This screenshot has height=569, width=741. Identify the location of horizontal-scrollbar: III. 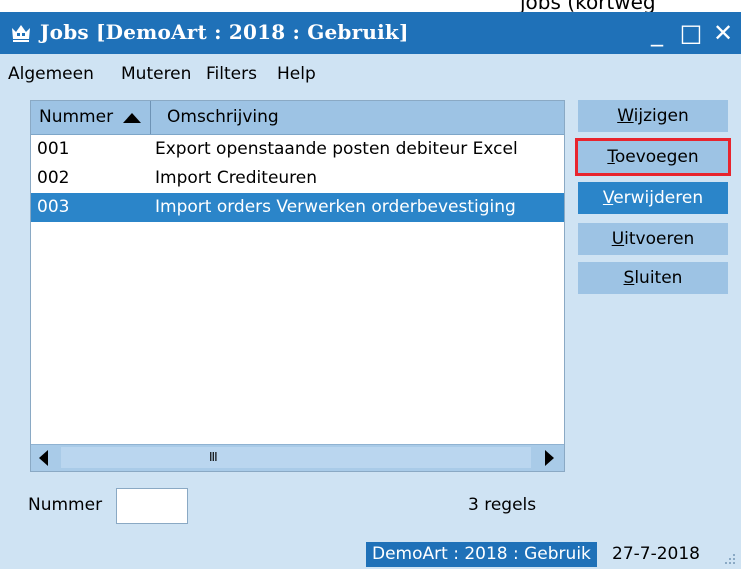
(297, 457).